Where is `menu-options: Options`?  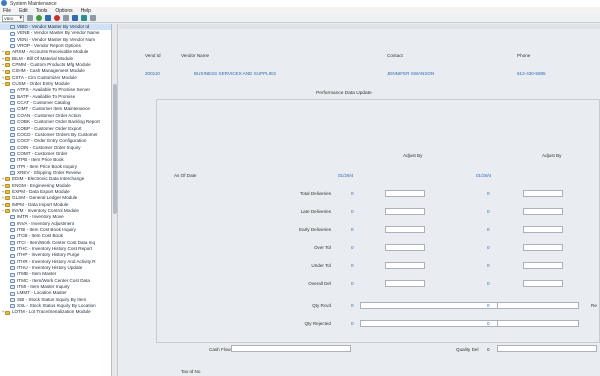 menu-options: Options is located at coordinates (63, 11).